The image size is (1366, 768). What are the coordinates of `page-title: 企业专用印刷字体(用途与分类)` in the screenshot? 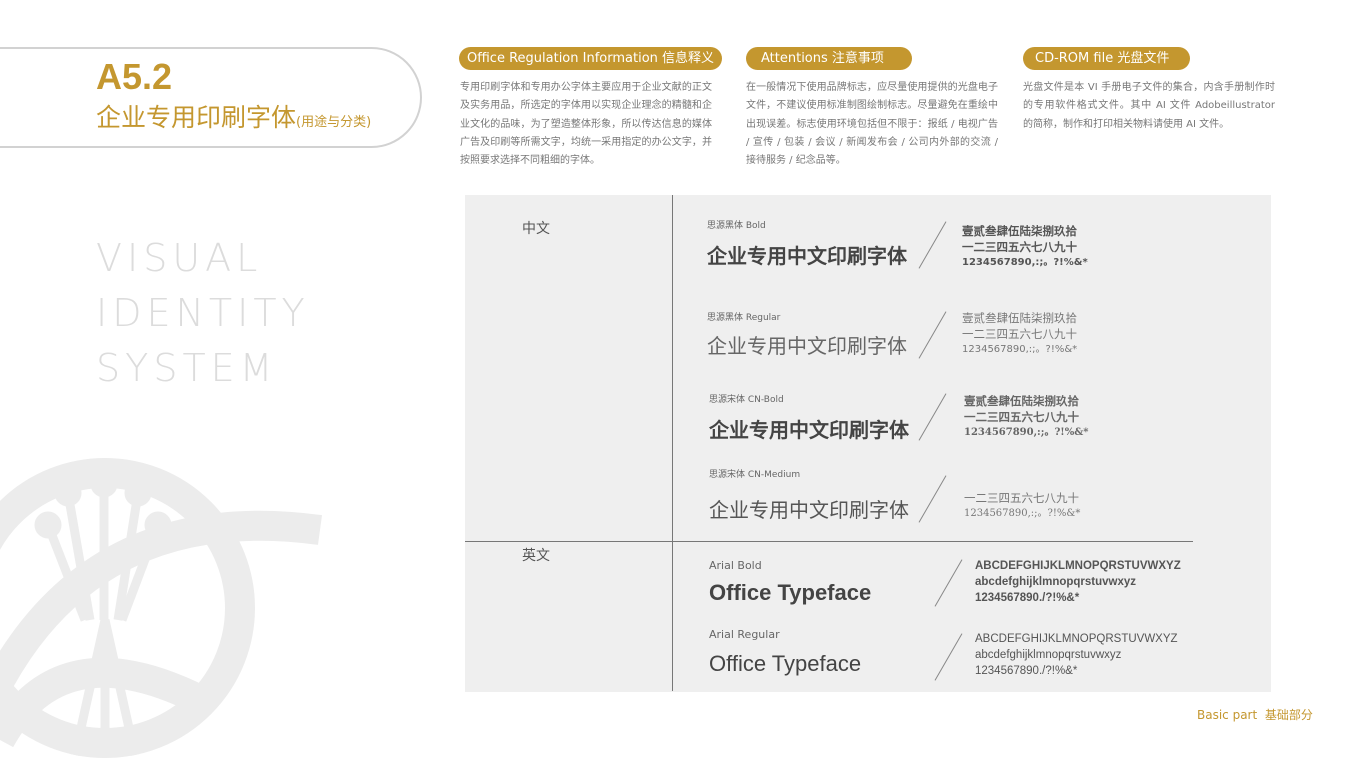 It's located at (233, 116).